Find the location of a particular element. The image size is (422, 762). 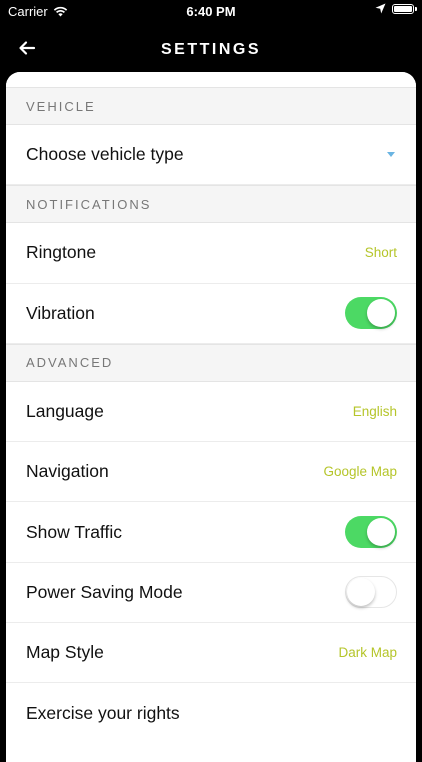

choose-vehicle-row: Choose vehicle type is located at coordinates (211, 155).